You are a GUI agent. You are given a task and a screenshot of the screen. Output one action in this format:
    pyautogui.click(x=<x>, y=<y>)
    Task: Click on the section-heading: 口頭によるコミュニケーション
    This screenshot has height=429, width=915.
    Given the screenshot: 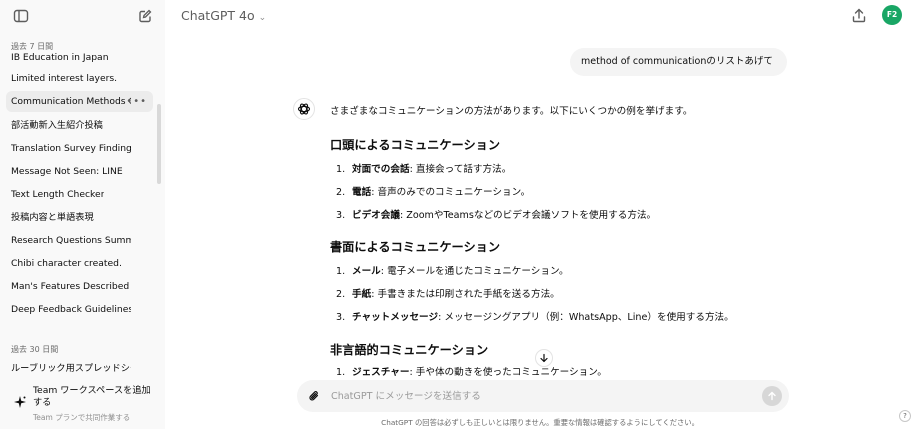 What is the action you would take?
    pyautogui.click(x=415, y=145)
    